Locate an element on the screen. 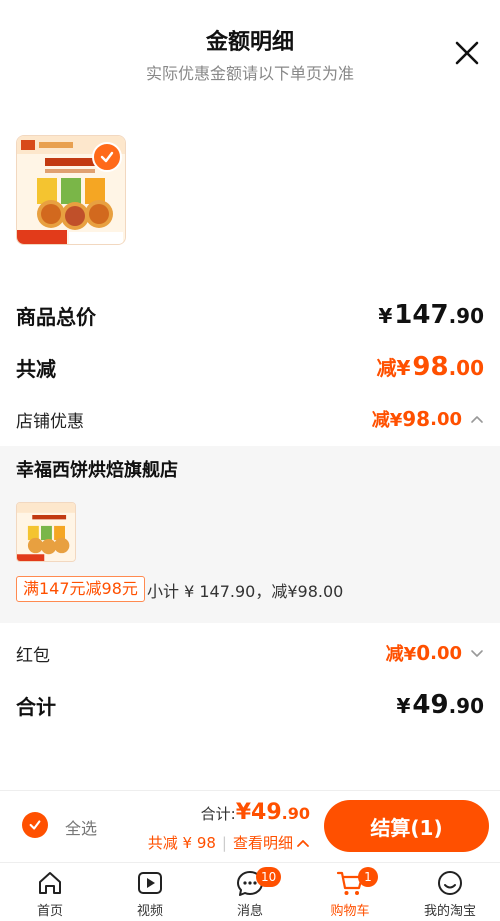 Image resolution: width=500 pixels, height=921 pixels. goods-total-value: ¥147.90 is located at coordinates (431, 315).